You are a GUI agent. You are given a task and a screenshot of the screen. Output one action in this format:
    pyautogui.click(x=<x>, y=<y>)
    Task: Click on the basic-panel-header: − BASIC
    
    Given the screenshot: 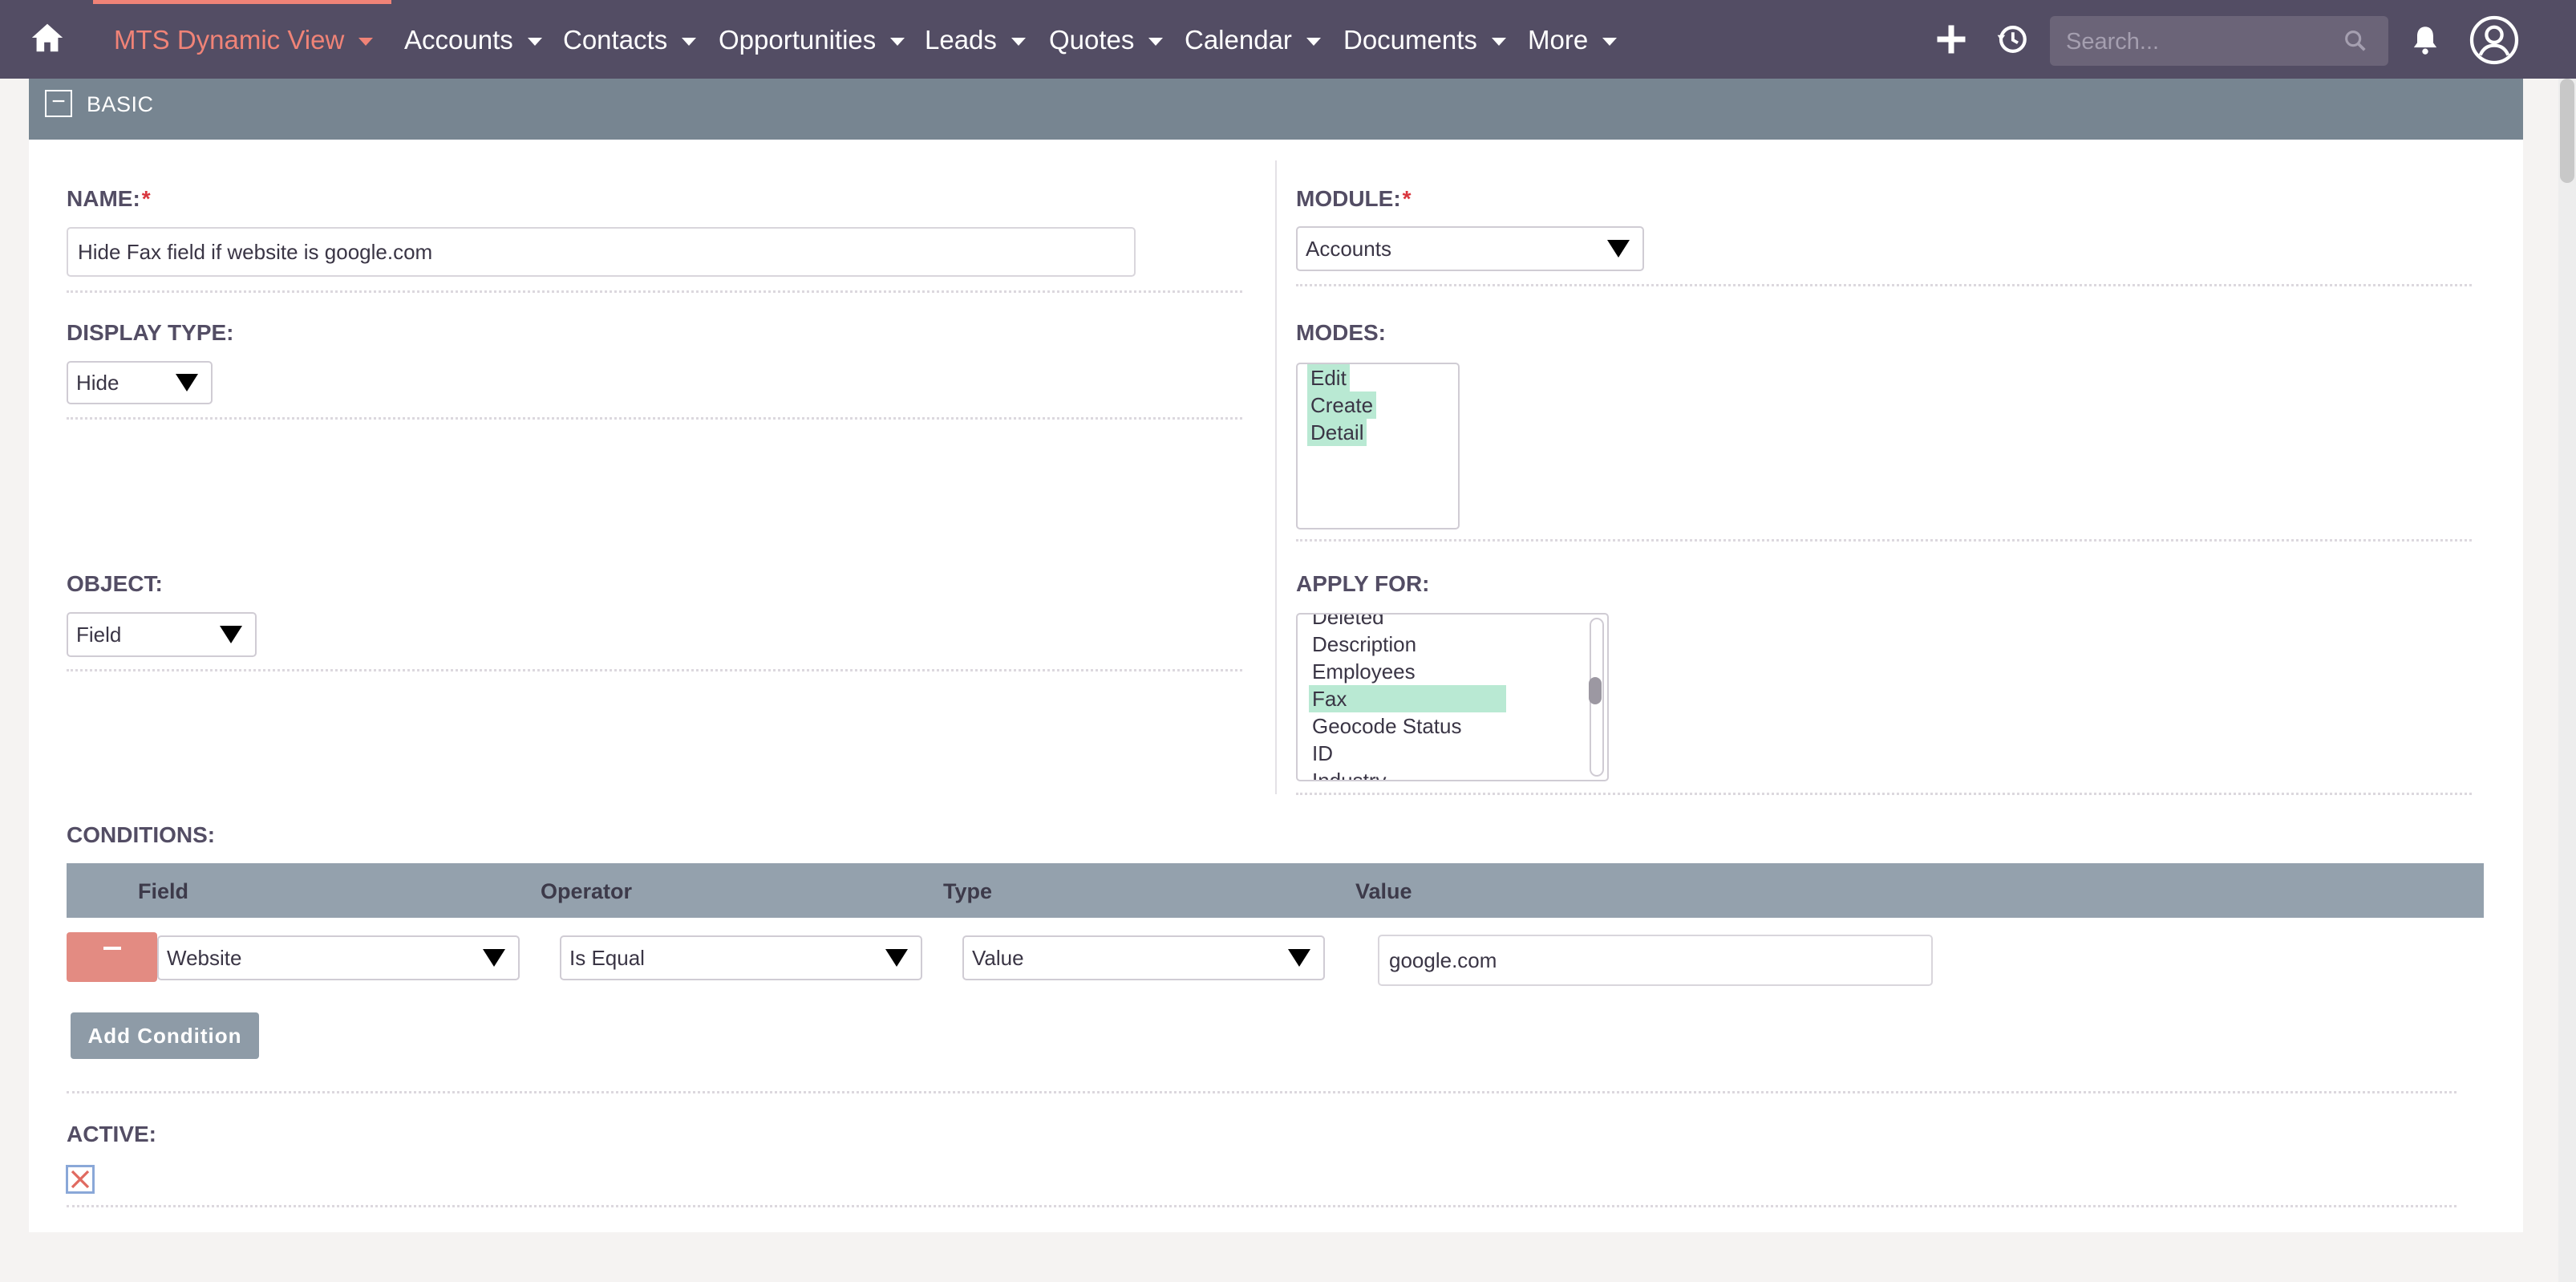 What is the action you would take?
    pyautogui.click(x=1276, y=110)
    